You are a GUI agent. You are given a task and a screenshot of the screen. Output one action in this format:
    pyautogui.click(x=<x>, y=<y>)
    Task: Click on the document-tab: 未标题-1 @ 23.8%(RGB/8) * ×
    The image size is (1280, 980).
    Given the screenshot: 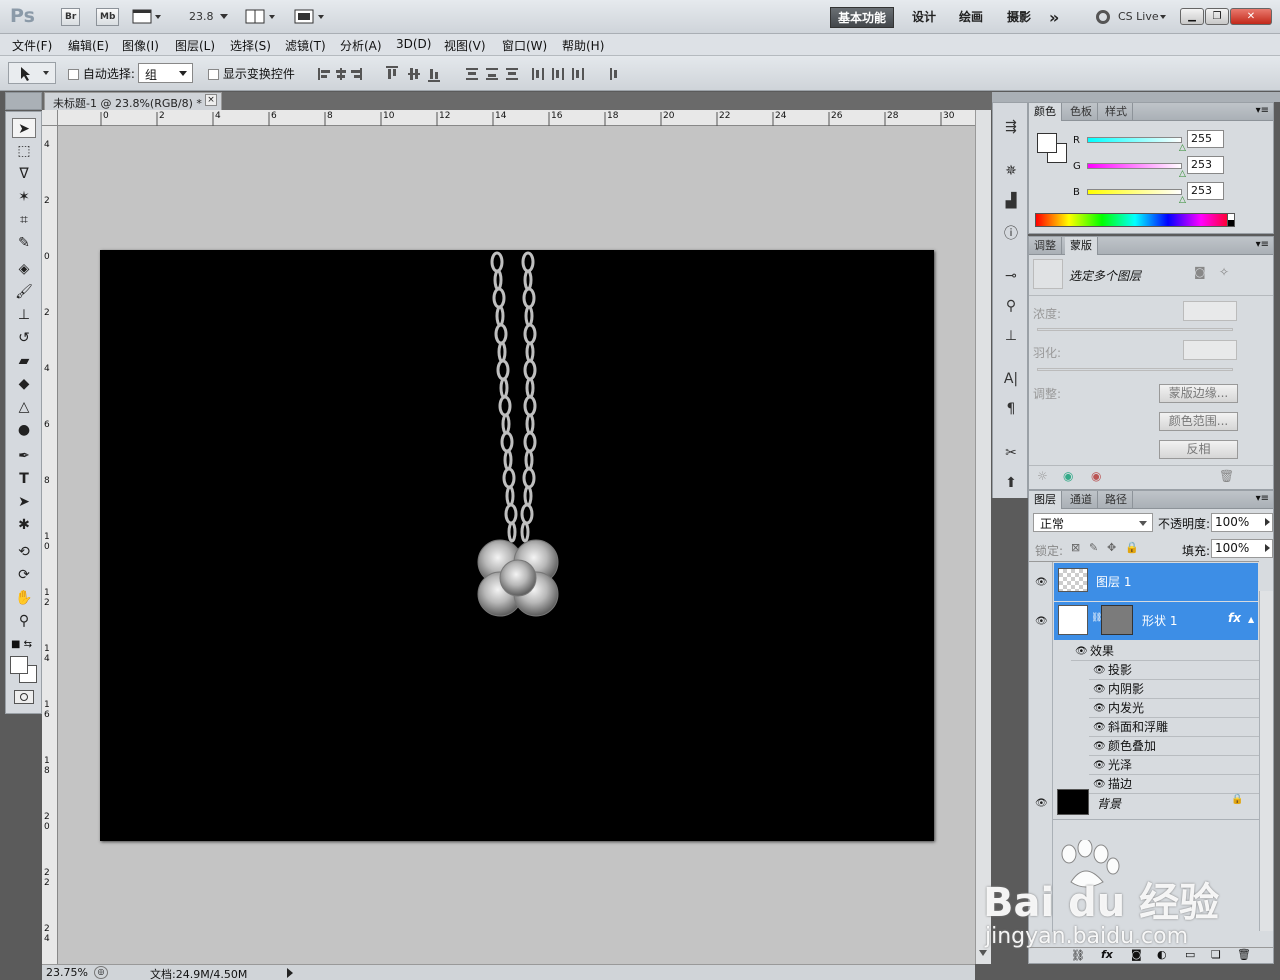 What is the action you would take?
    pyautogui.click(x=133, y=101)
    